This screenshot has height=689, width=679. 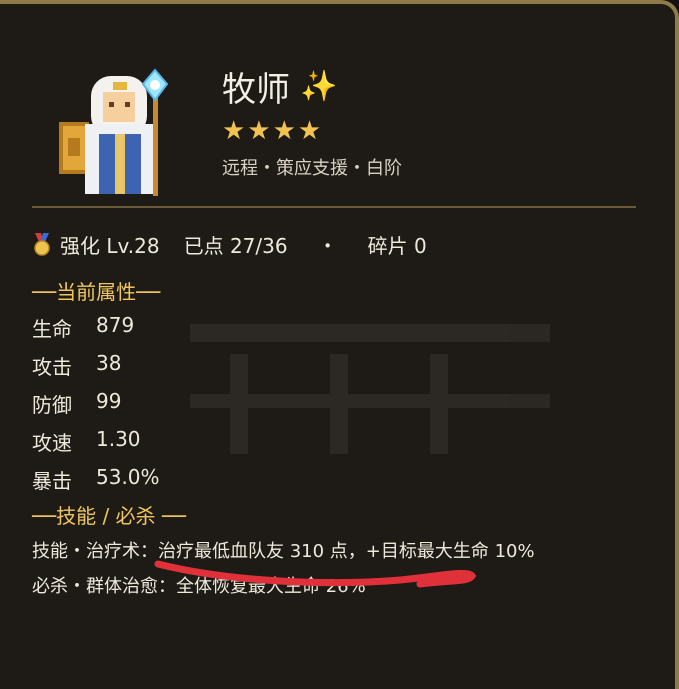 I want to click on attribute-value: 879, so click(x=115, y=325).